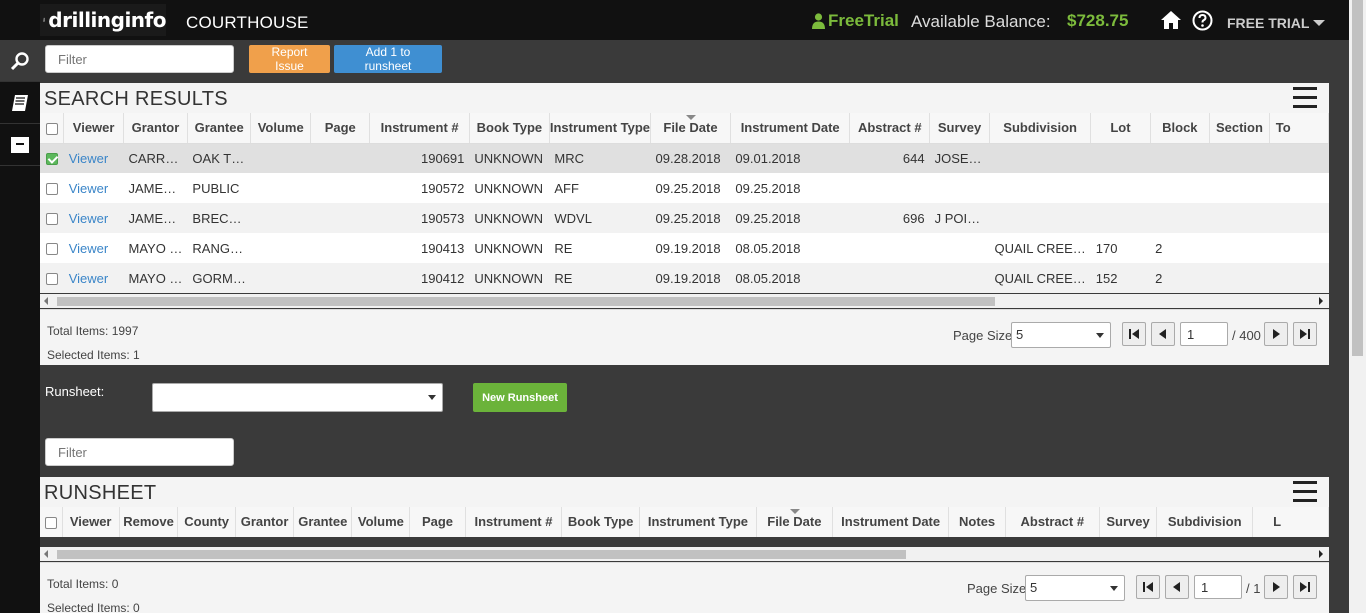  I want to click on section-cell, so click(1240, 188).